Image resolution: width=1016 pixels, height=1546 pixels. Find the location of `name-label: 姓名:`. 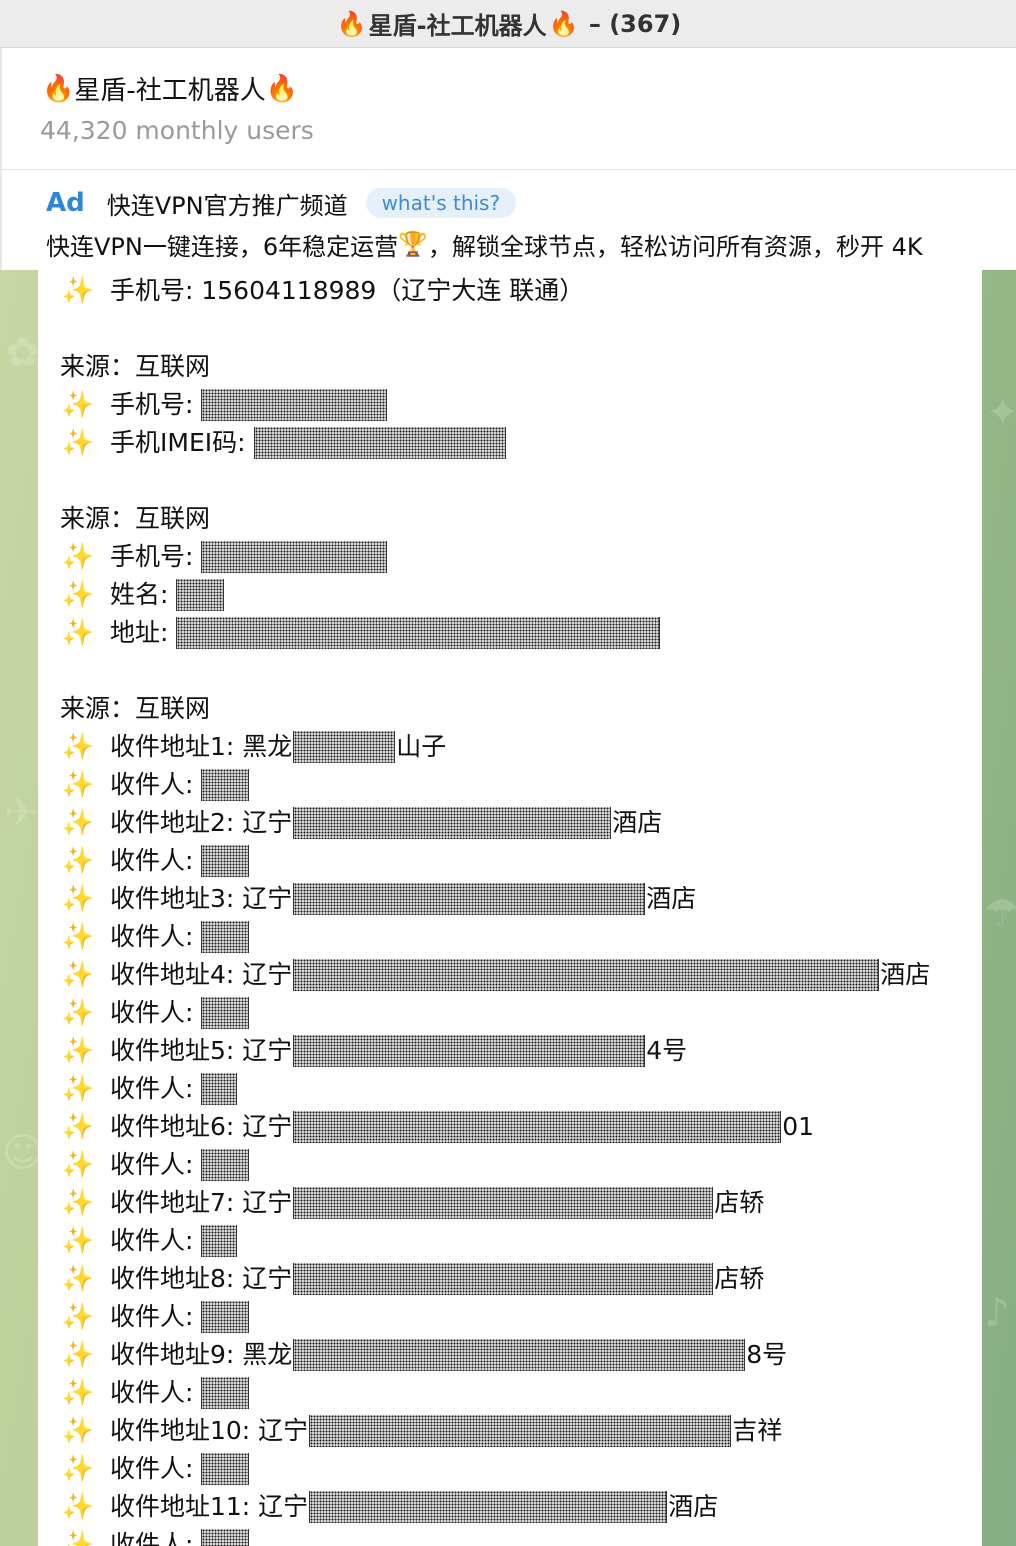

name-label: 姓名: is located at coordinates (139, 594).